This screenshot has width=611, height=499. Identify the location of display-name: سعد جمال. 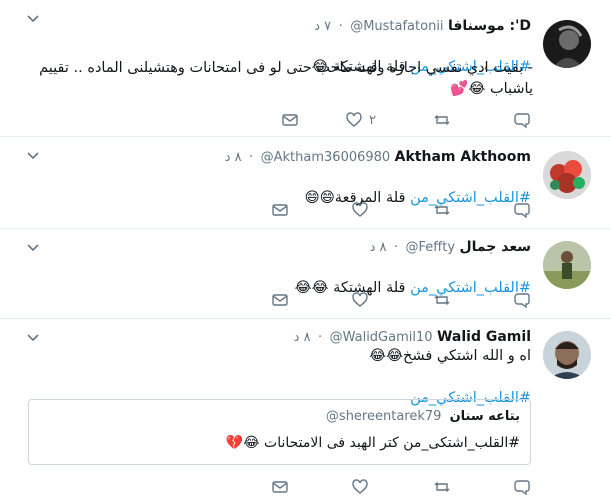
(495, 247).